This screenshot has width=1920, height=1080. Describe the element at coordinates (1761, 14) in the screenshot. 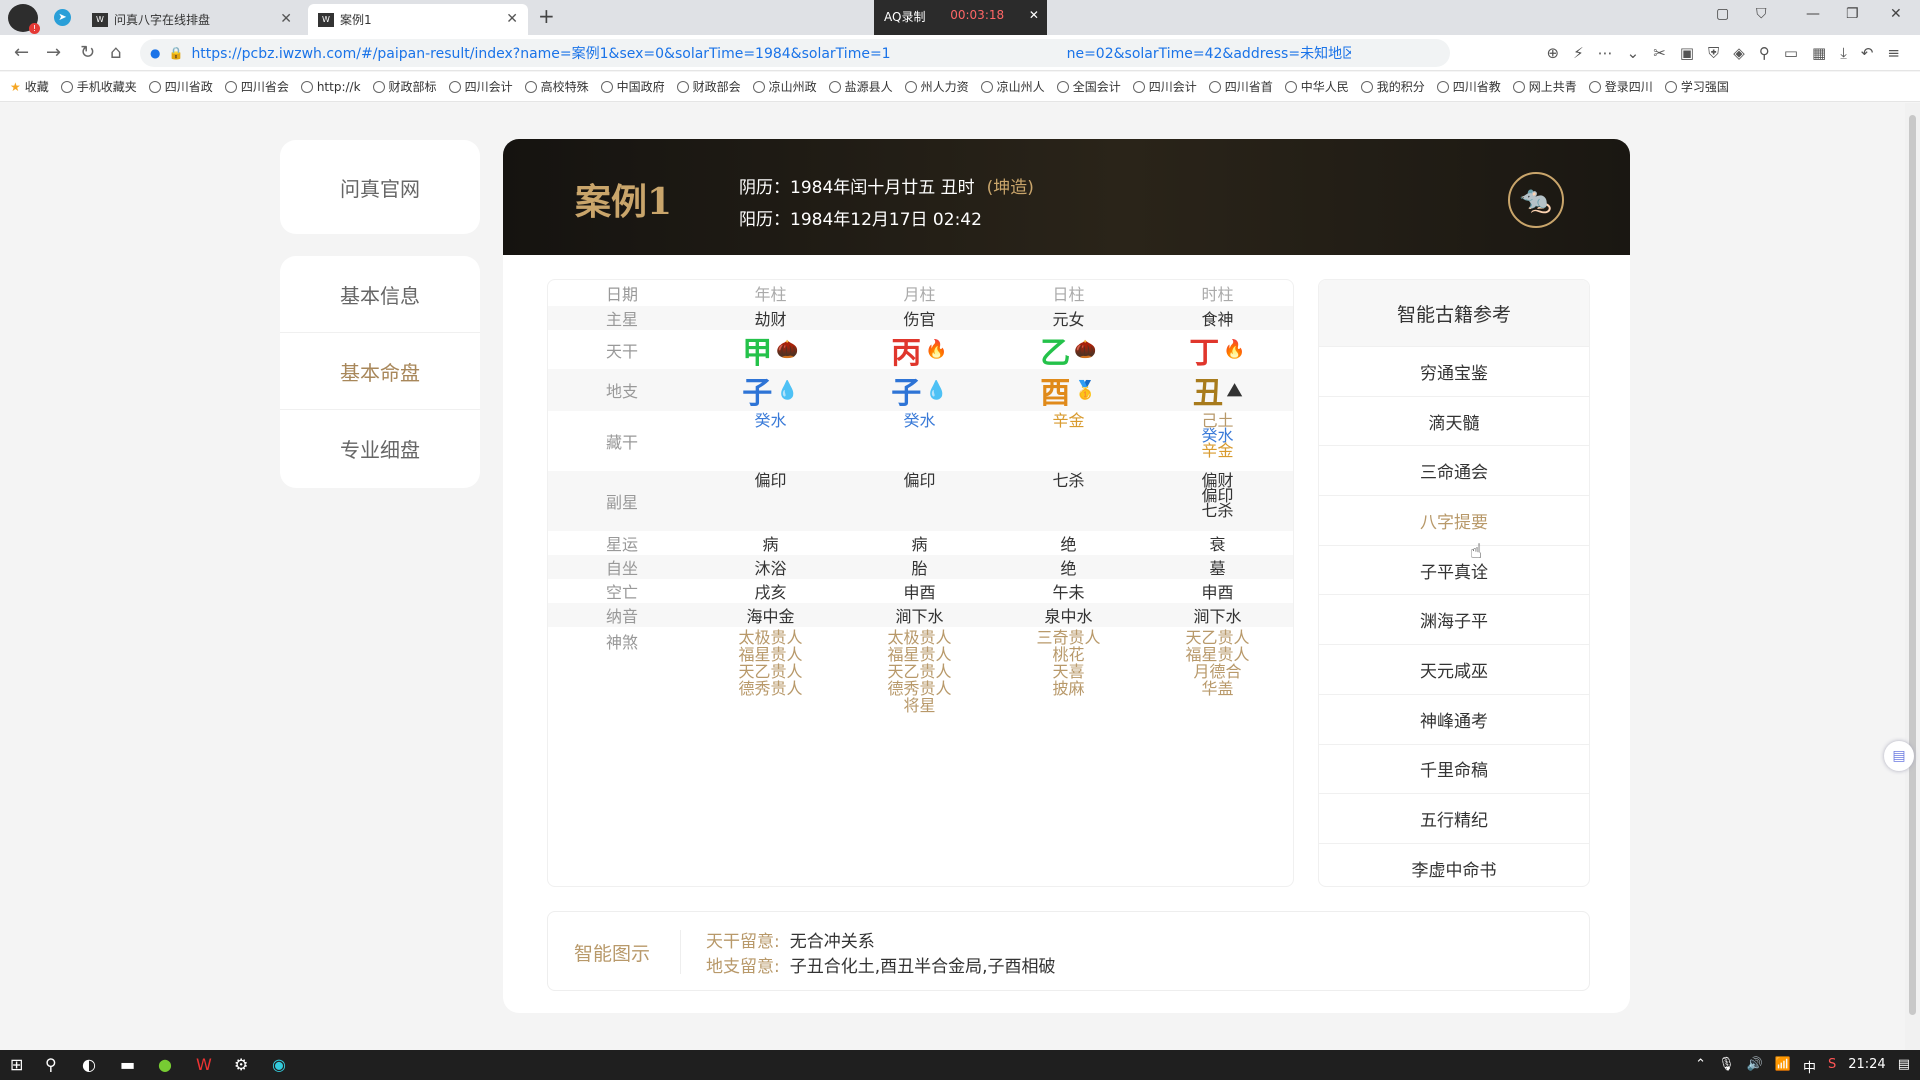

I see `pin-icon: ⛉` at that location.